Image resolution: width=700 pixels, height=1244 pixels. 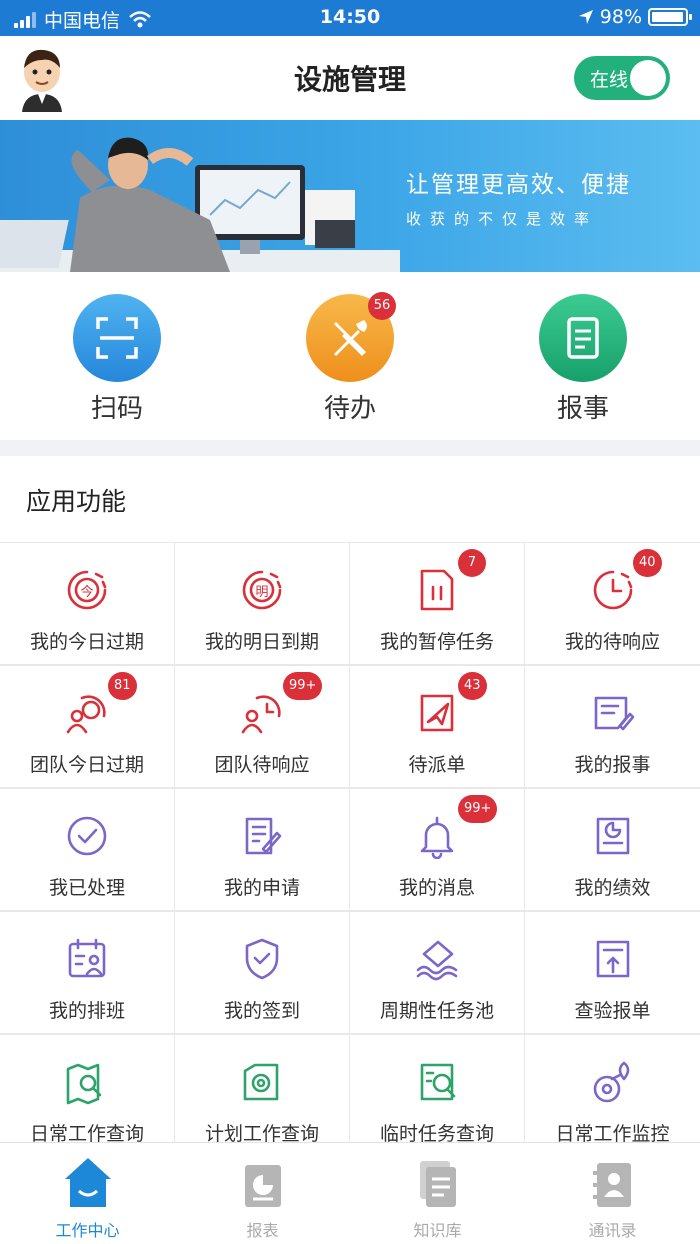 What do you see at coordinates (262, 713) in the screenshot?
I see `team-pending-icon` at bounding box center [262, 713].